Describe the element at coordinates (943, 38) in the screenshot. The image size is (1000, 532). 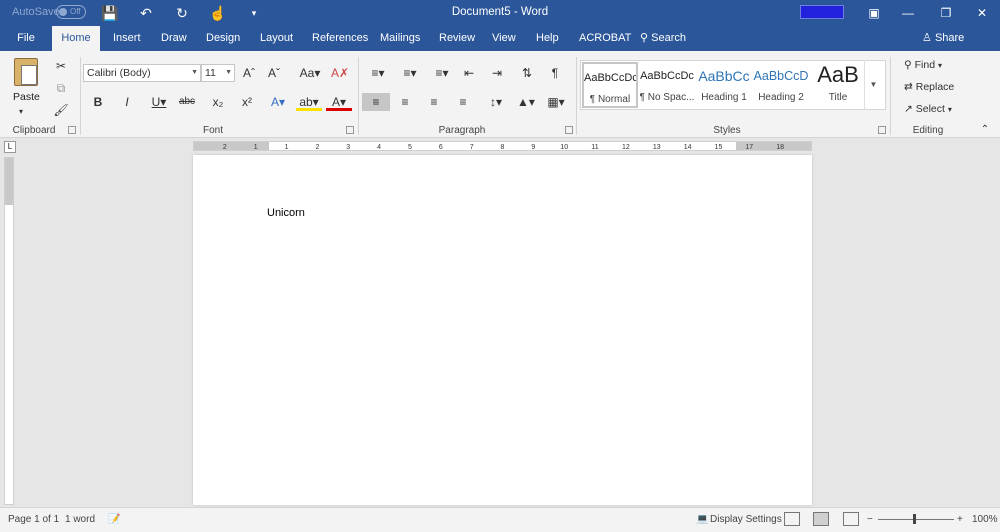
I see `share-button: ♙ Share` at that location.